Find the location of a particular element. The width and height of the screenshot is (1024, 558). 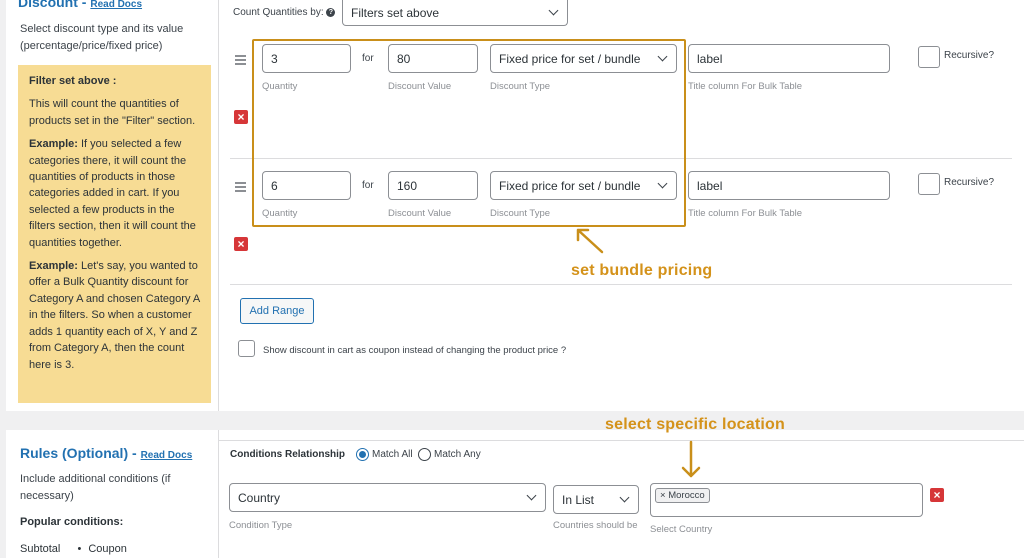

discount-title: Discount is located at coordinates (48, 5).